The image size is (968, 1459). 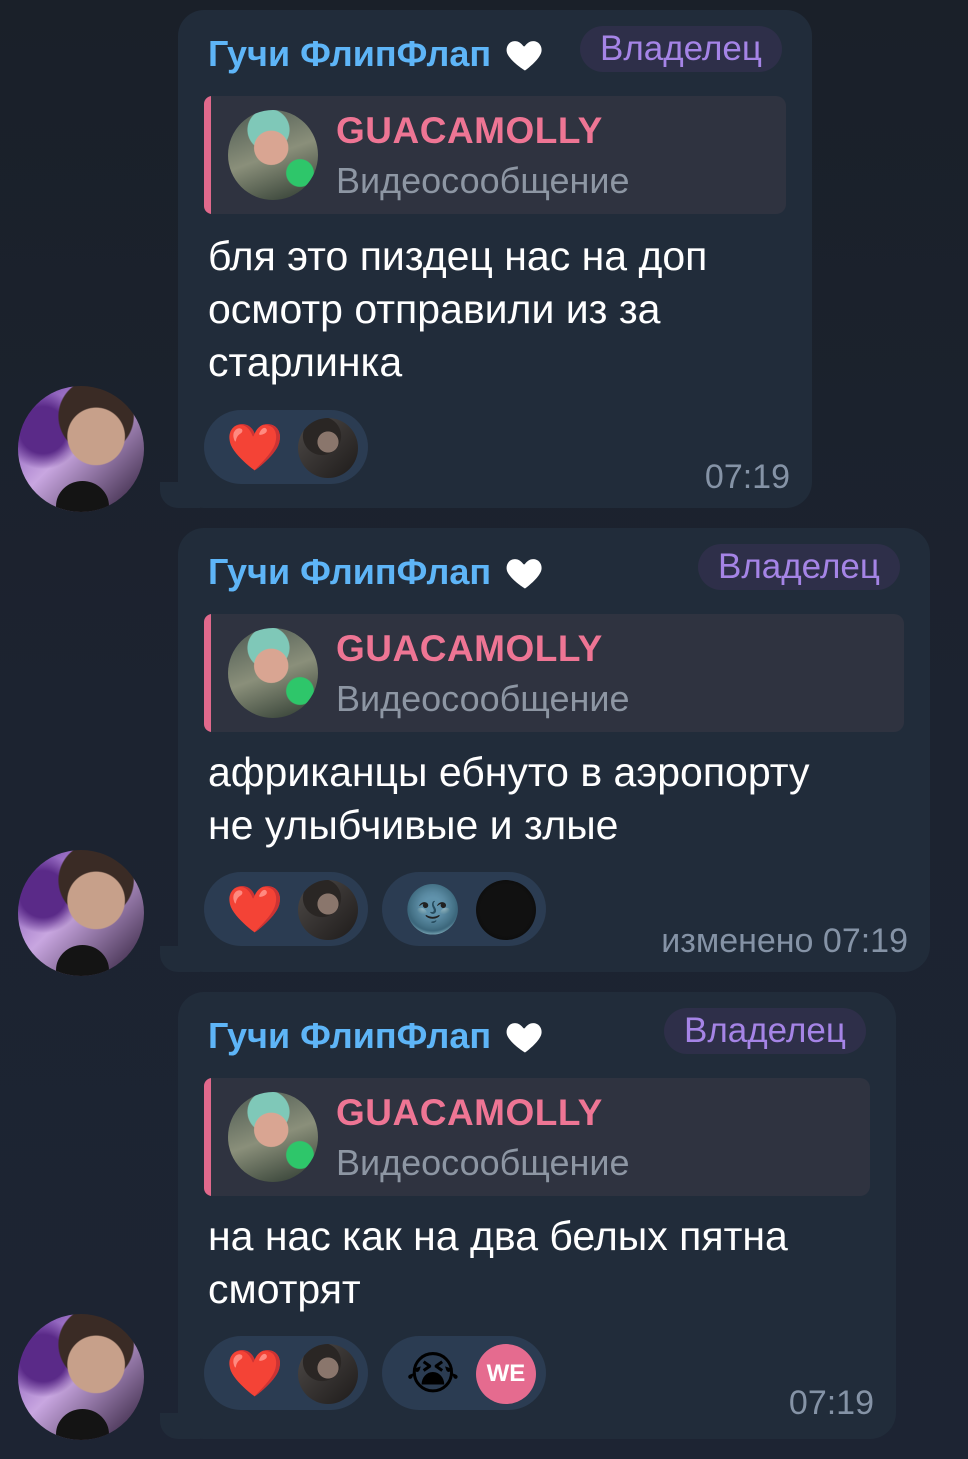 What do you see at coordinates (498, 1263) in the screenshot?
I see `message-text: на нас как на два белых пятна смотрят` at bounding box center [498, 1263].